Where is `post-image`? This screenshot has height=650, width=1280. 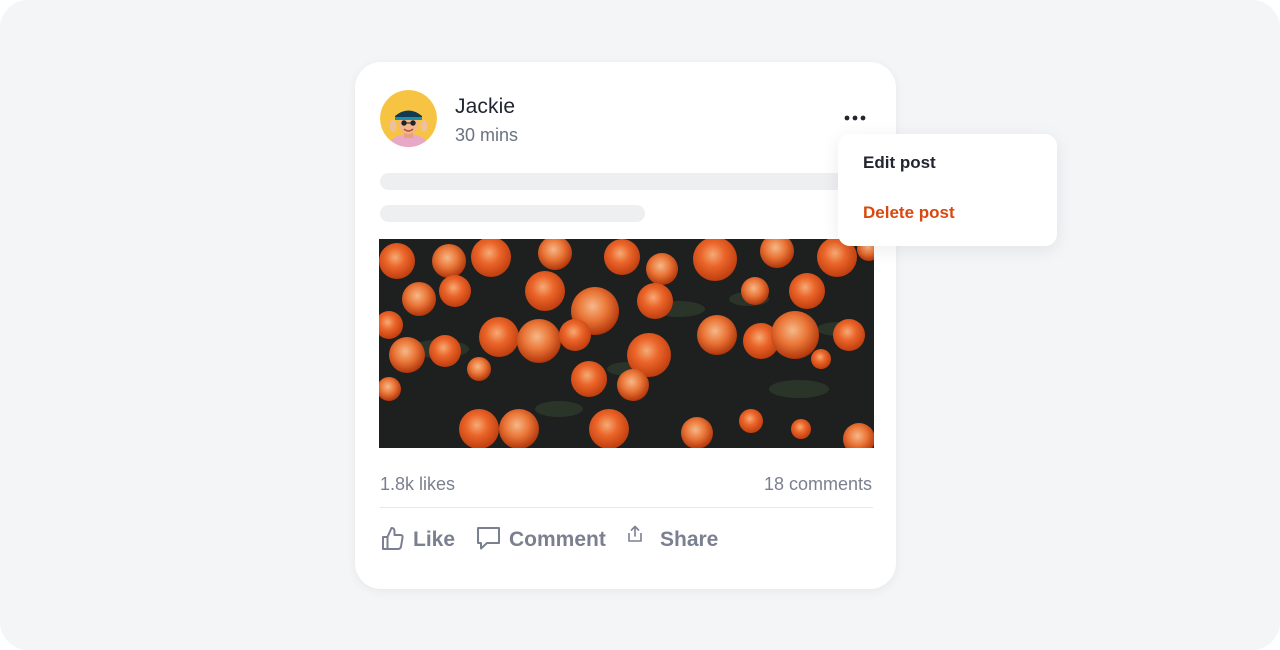 post-image is located at coordinates (626, 343).